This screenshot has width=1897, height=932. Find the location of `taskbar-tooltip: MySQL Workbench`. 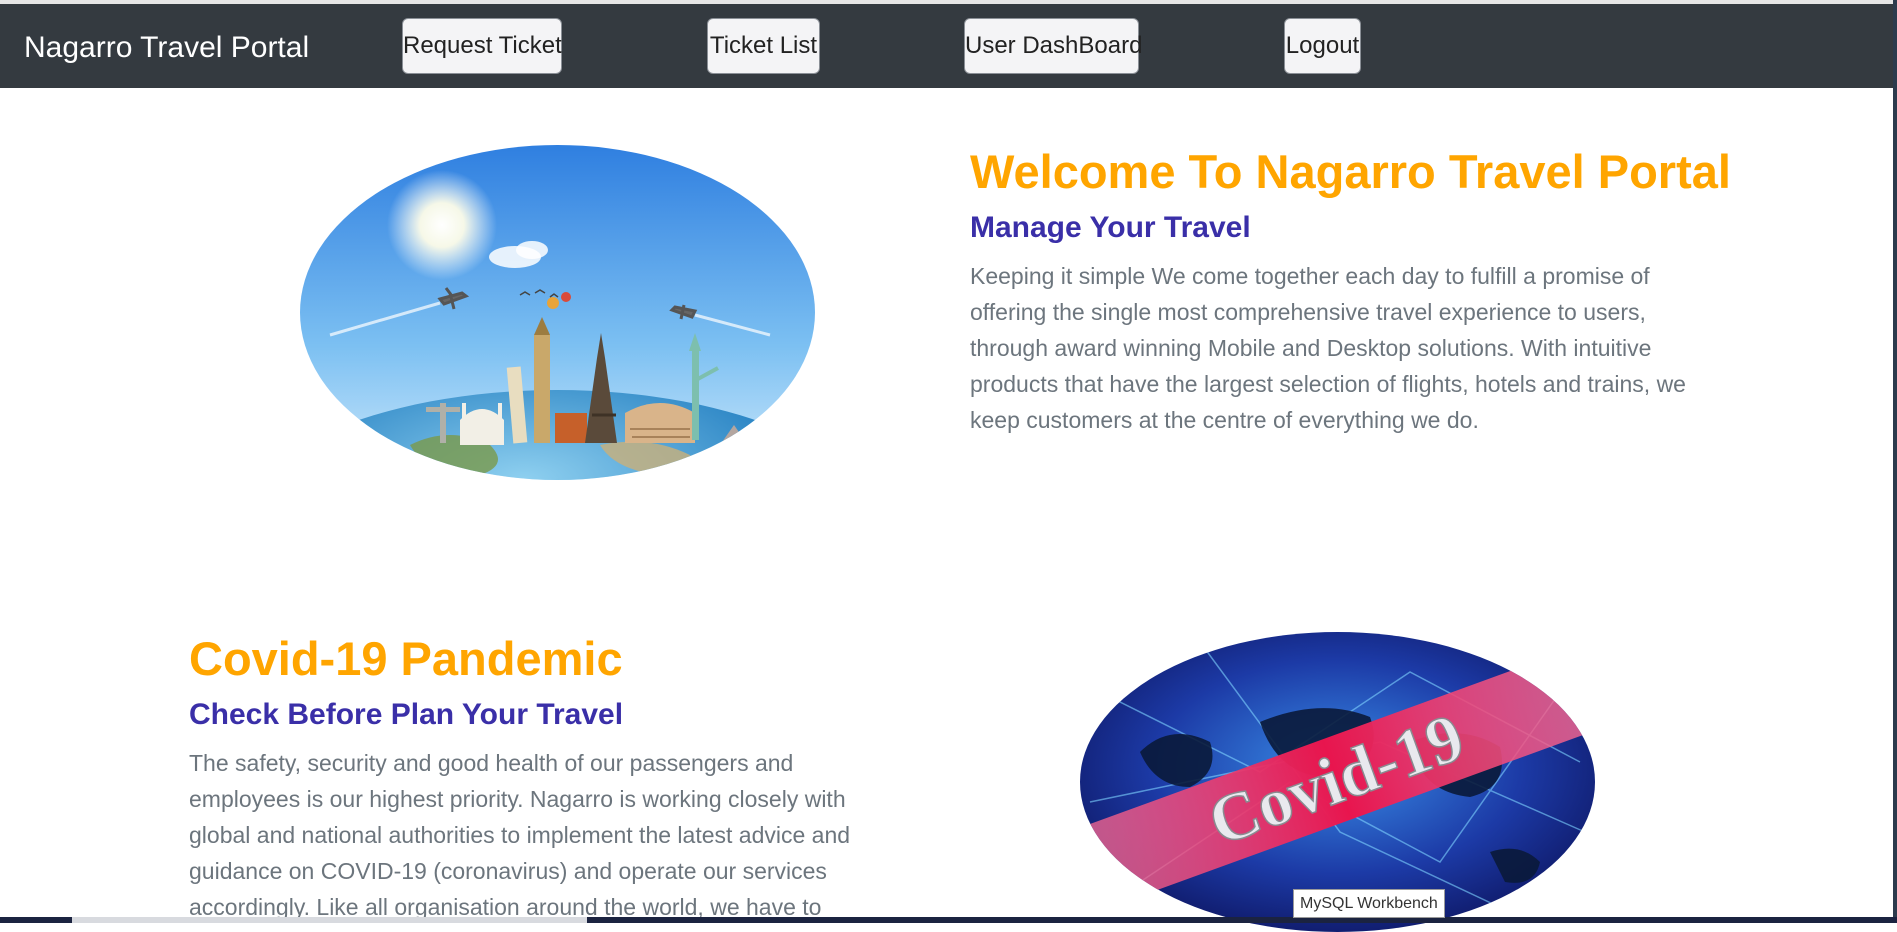

taskbar-tooltip: MySQL Workbench is located at coordinates (1369, 903).